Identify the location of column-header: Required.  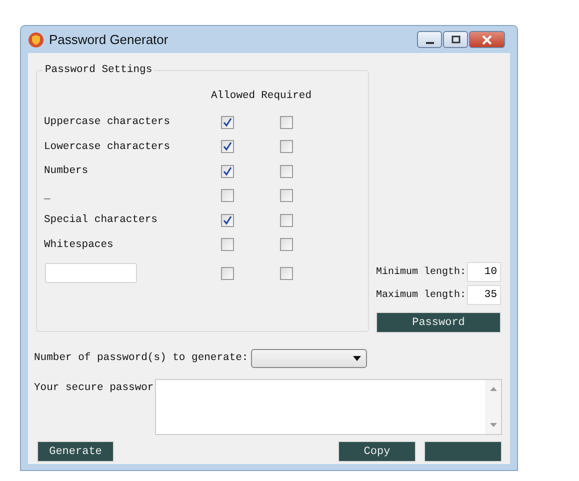
(286, 97).